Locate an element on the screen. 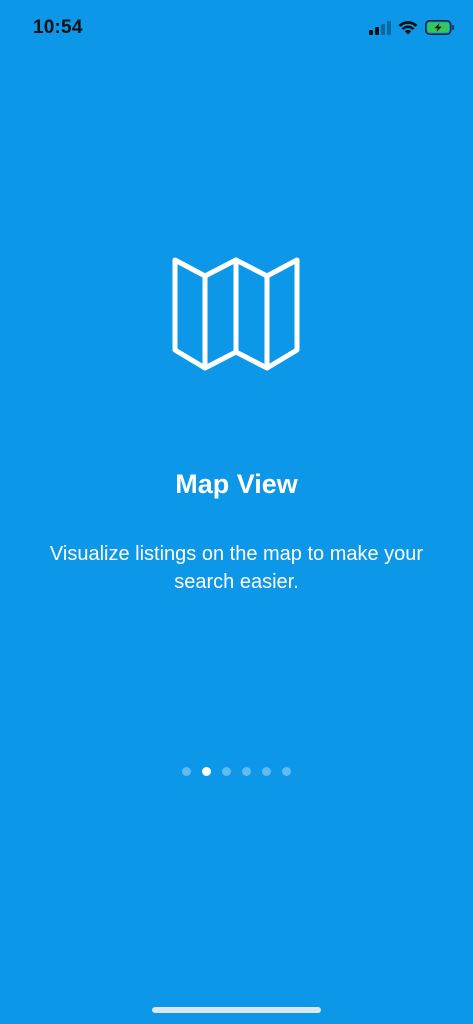  map-icon is located at coordinates (236, 314).